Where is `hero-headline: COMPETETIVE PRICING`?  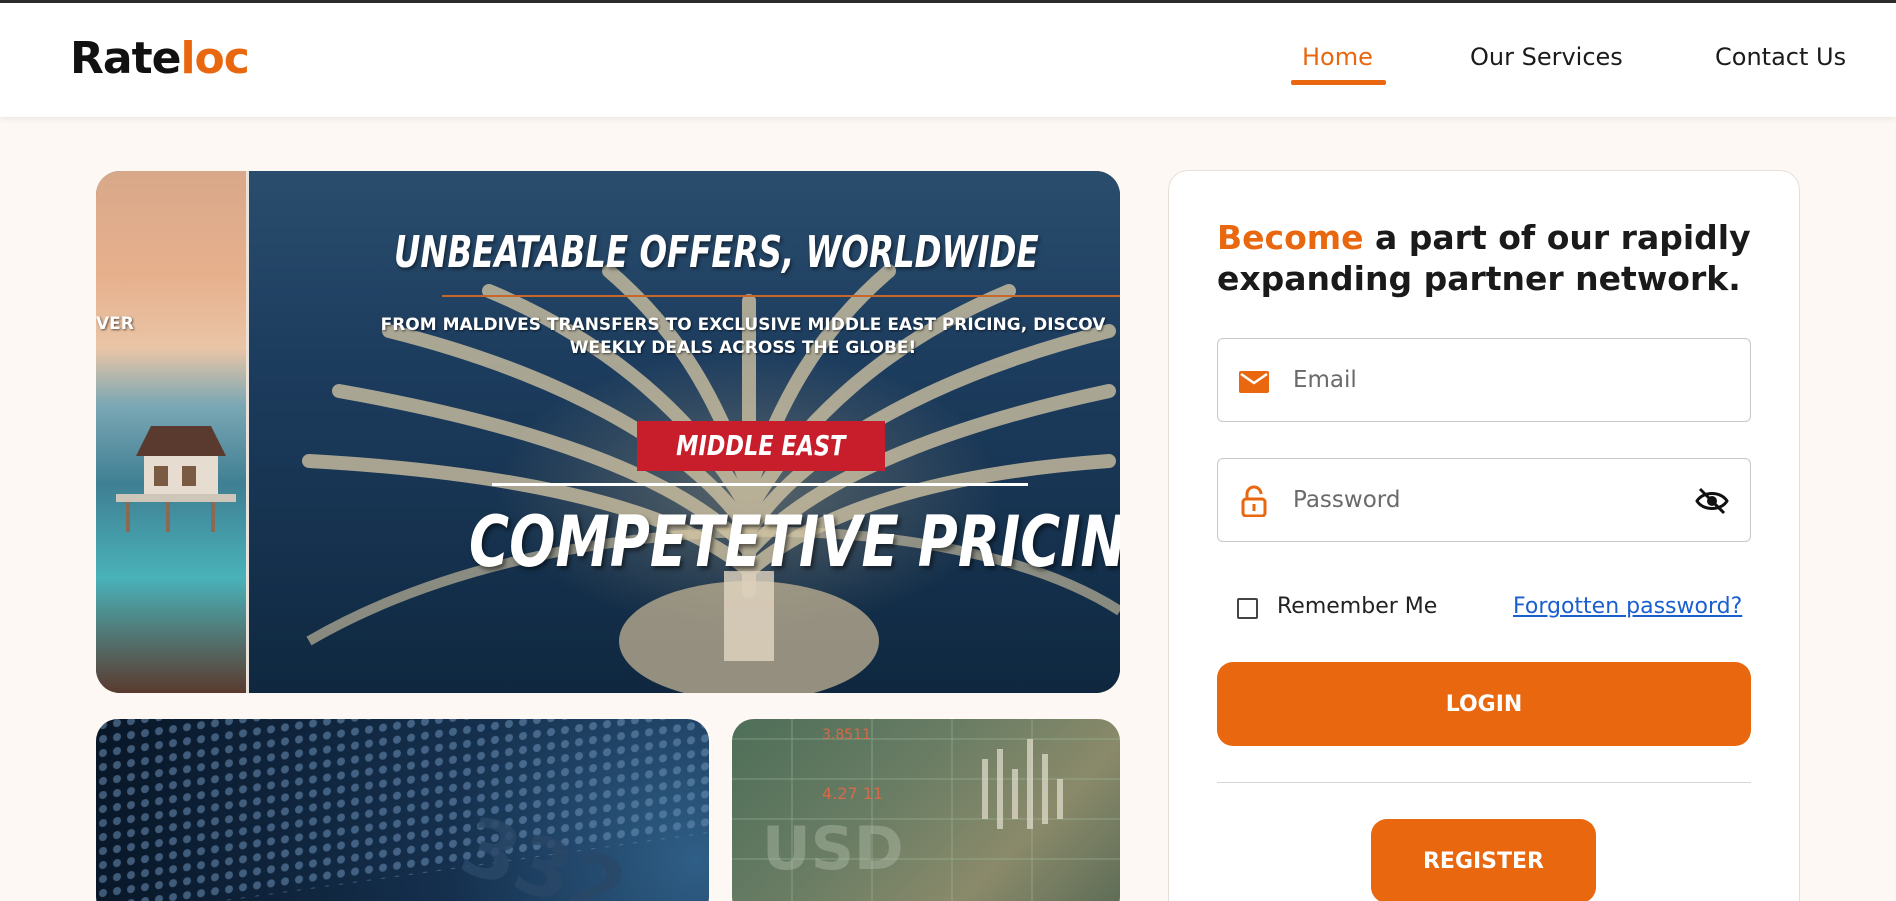 hero-headline: COMPETETIVE PRICING is located at coordinates (794, 542).